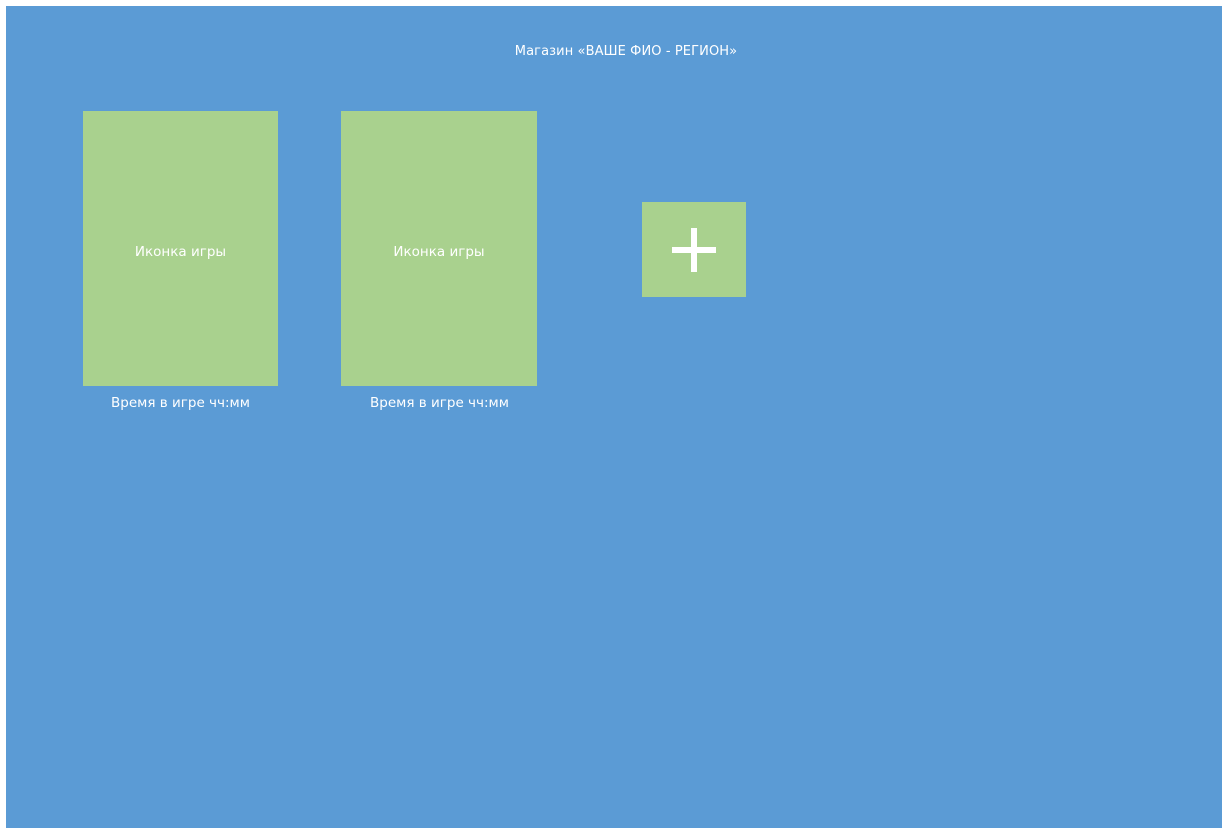 This screenshot has height=828, width=1227. What do you see at coordinates (626, 51) in the screenshot?
I see `page-title: Магазин «ВАШЕ ФИО - РЕГИОН»` at bounding box center [626, 51].